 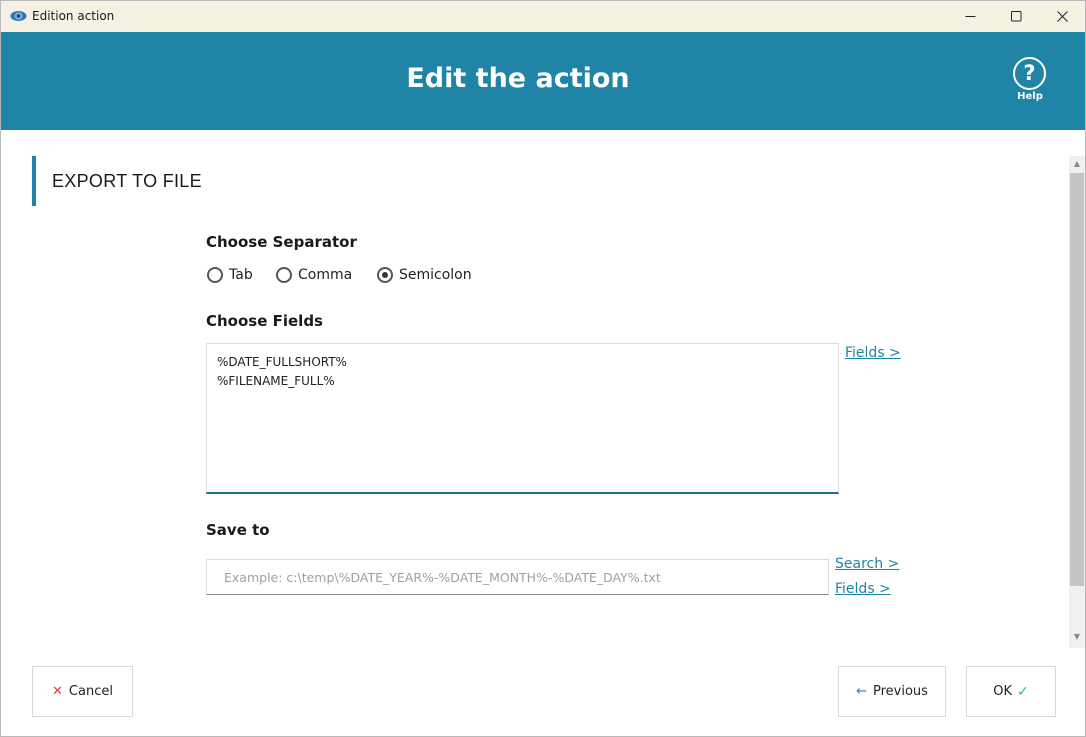 I want to click on close-icon, so click(x=1062, y=16).